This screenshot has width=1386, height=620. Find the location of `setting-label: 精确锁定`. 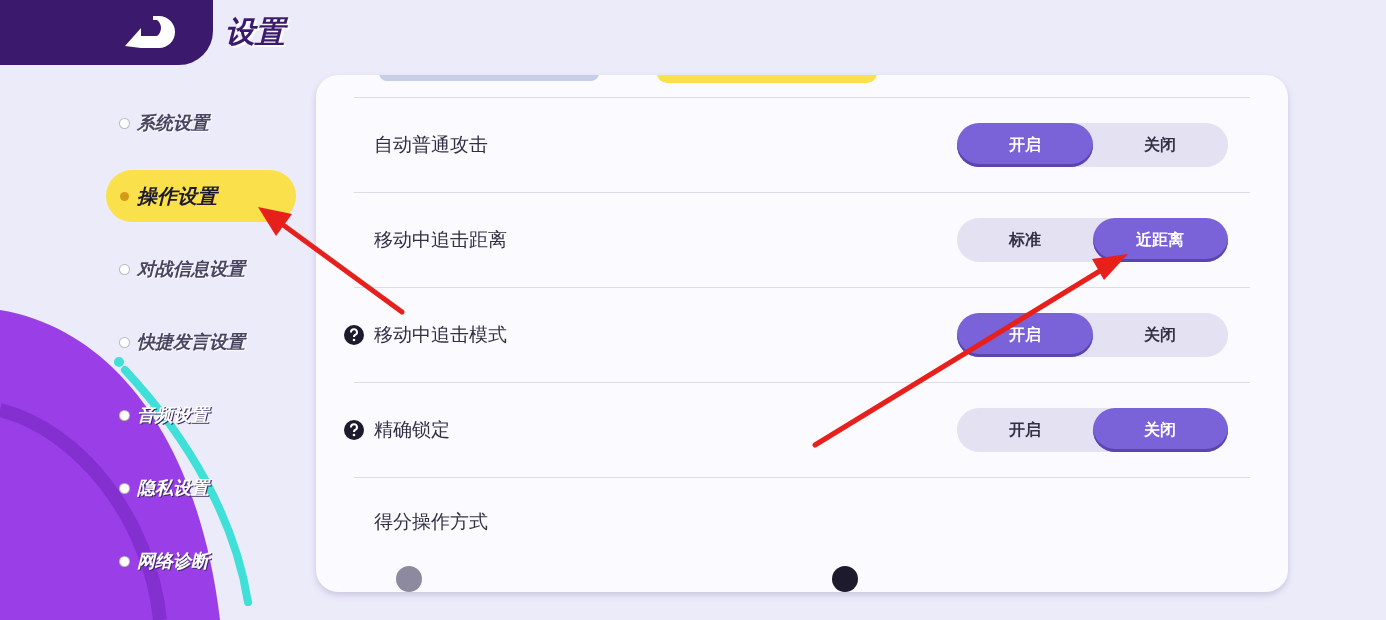

setting-label: 精确锁定 is located at coordinates (412, 429).